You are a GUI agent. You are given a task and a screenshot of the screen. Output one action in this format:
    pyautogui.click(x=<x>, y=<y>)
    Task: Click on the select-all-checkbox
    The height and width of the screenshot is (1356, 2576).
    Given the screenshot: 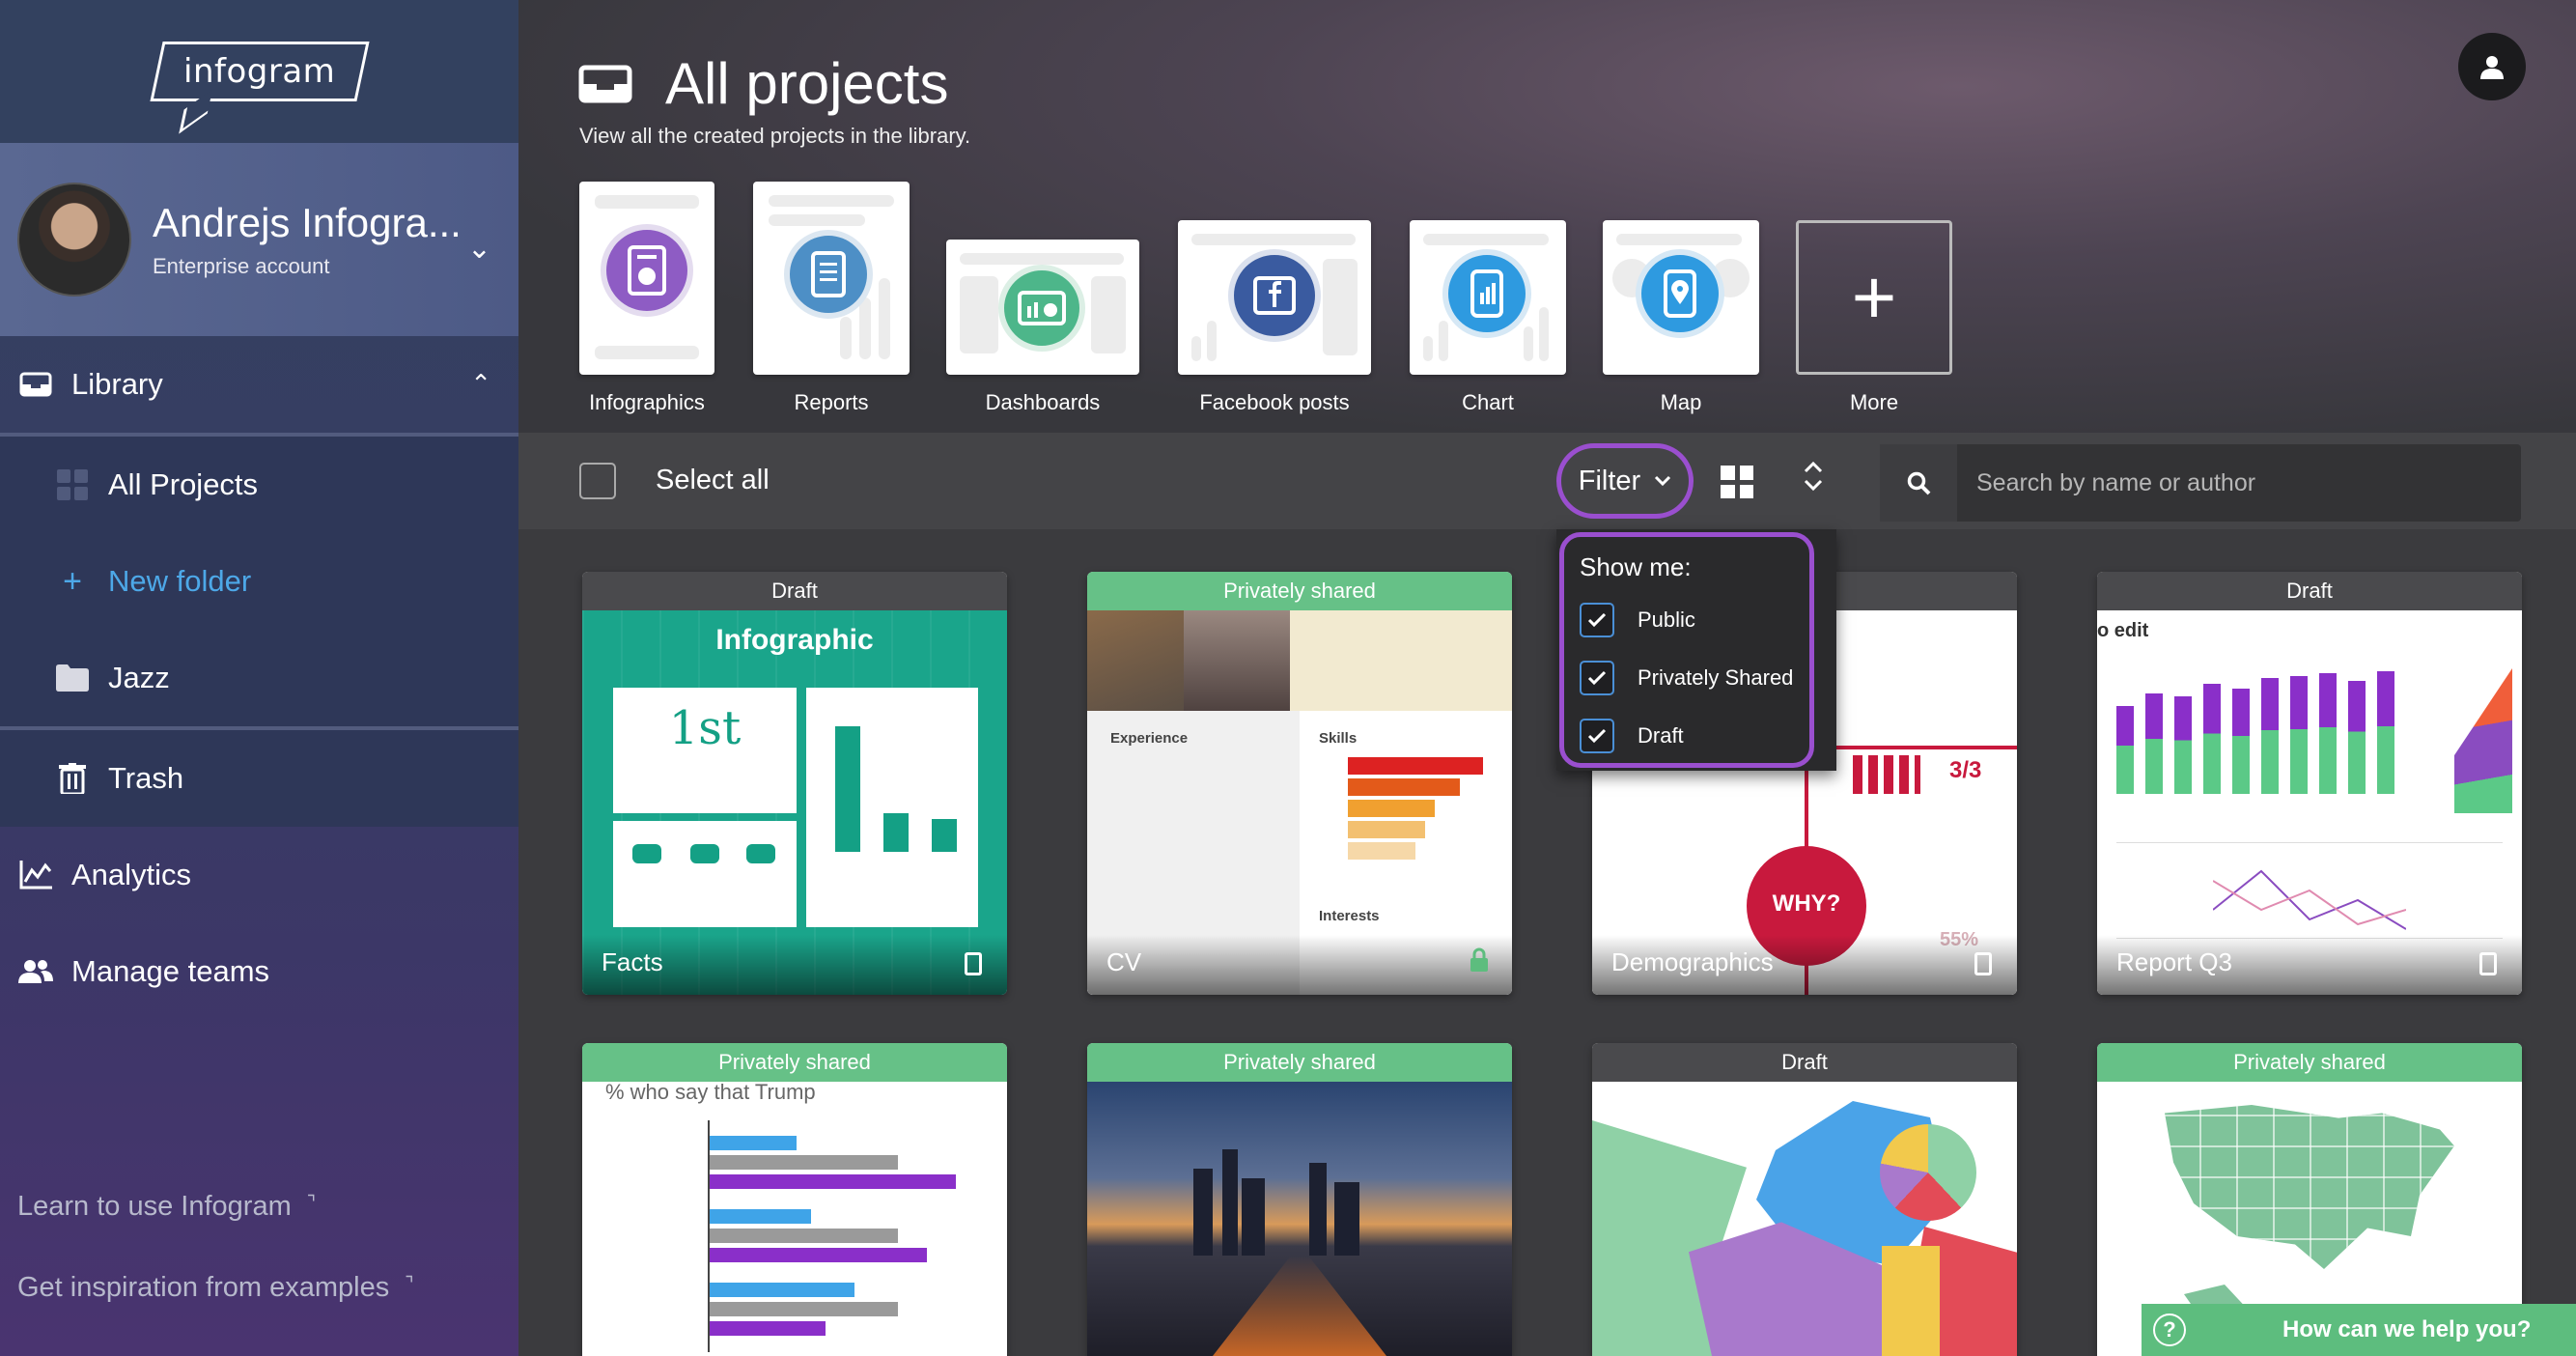 What is the action you would take?
    pyautogui.click(x=598, y=481)
    